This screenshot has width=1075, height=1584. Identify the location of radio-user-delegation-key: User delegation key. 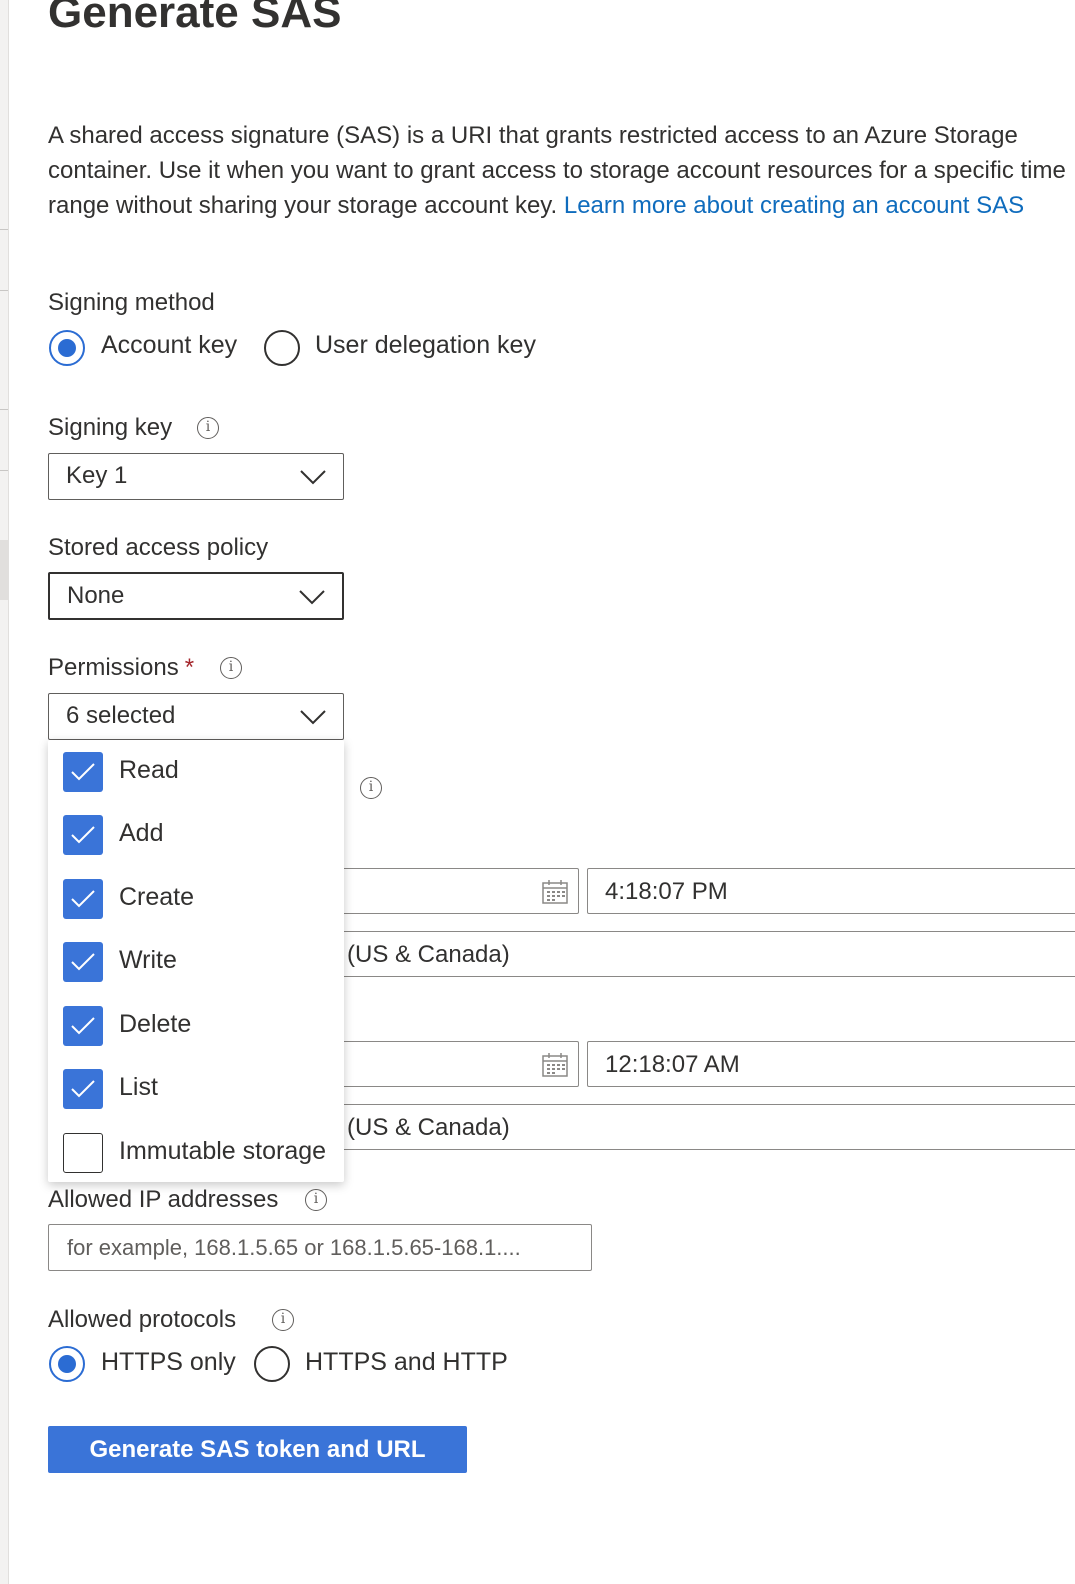
(409, 348).